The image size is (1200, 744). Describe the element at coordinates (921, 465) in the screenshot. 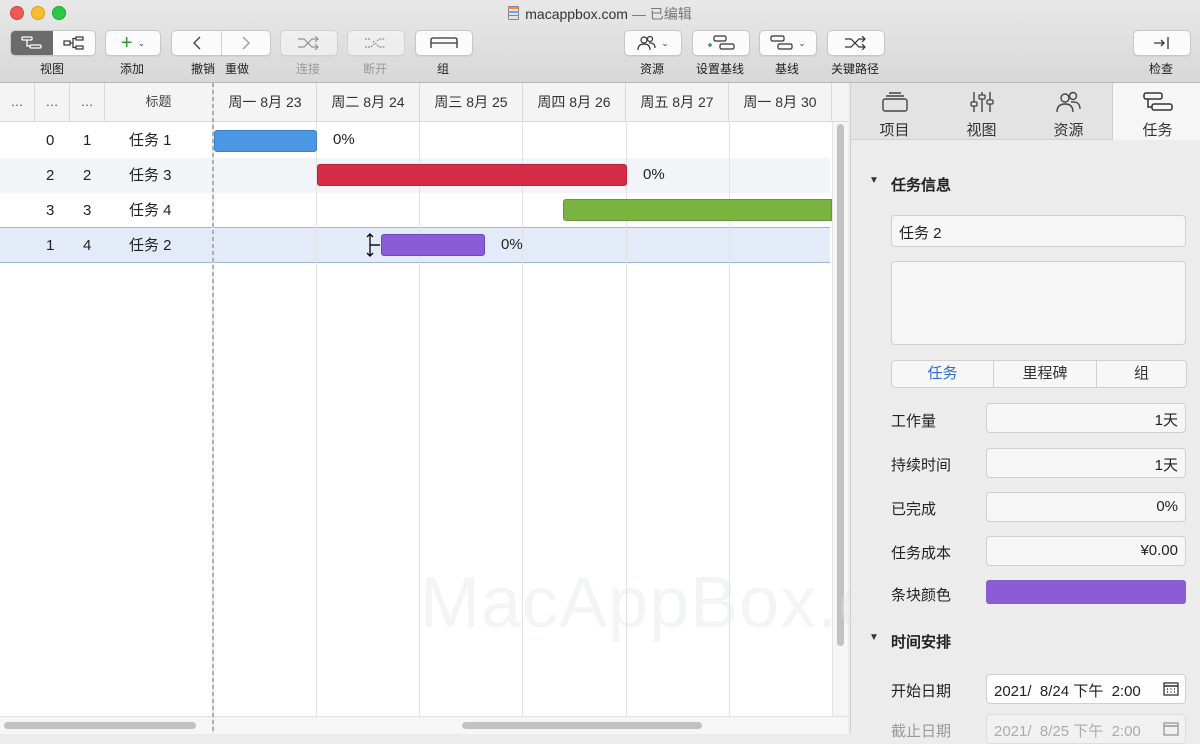

I see `duration-label: 持续时间` at that location.